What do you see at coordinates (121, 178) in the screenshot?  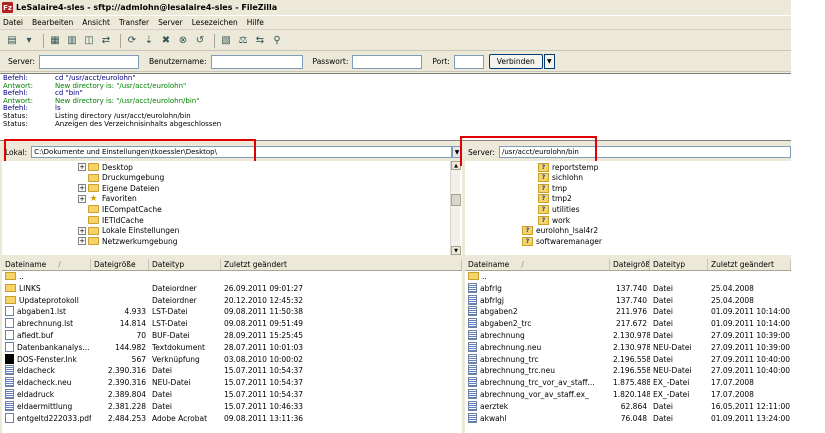 I see `local-tree-item: Druckumgebung` at bounding box center [121, 178].